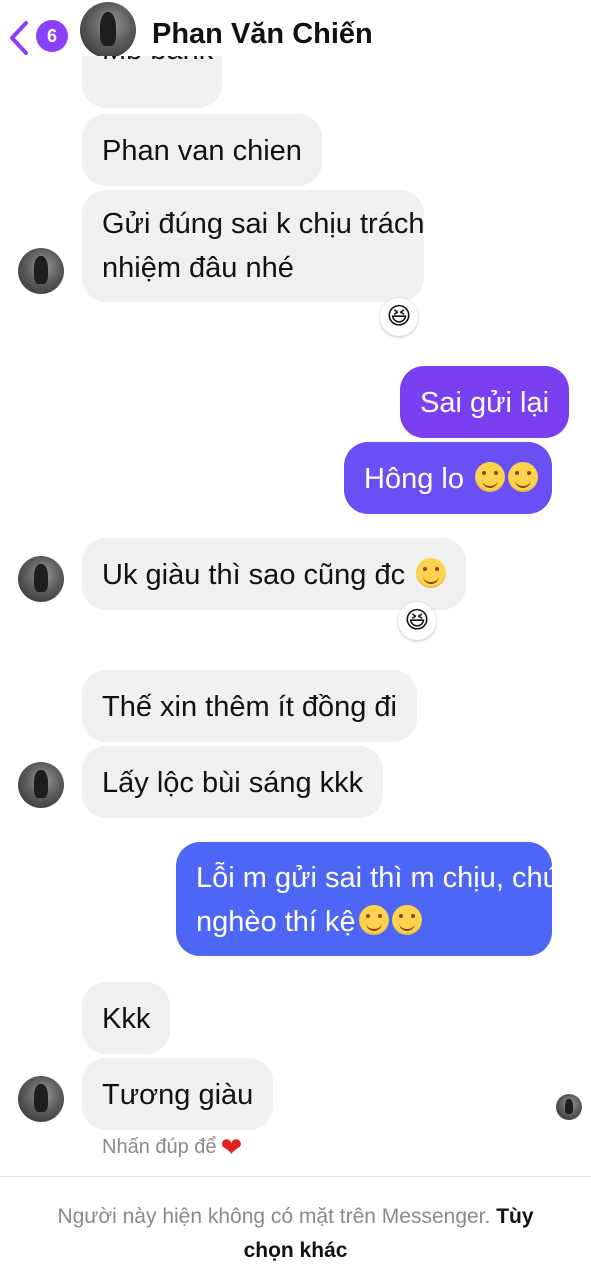 Image resolution: width=591 pixels, height=1280 pixels. What do you see at coordinates (263, 224) in the screenshot?
I see `message-text-line: Gửi đúng sai k chịu trách` at bounding box center [263, 224].